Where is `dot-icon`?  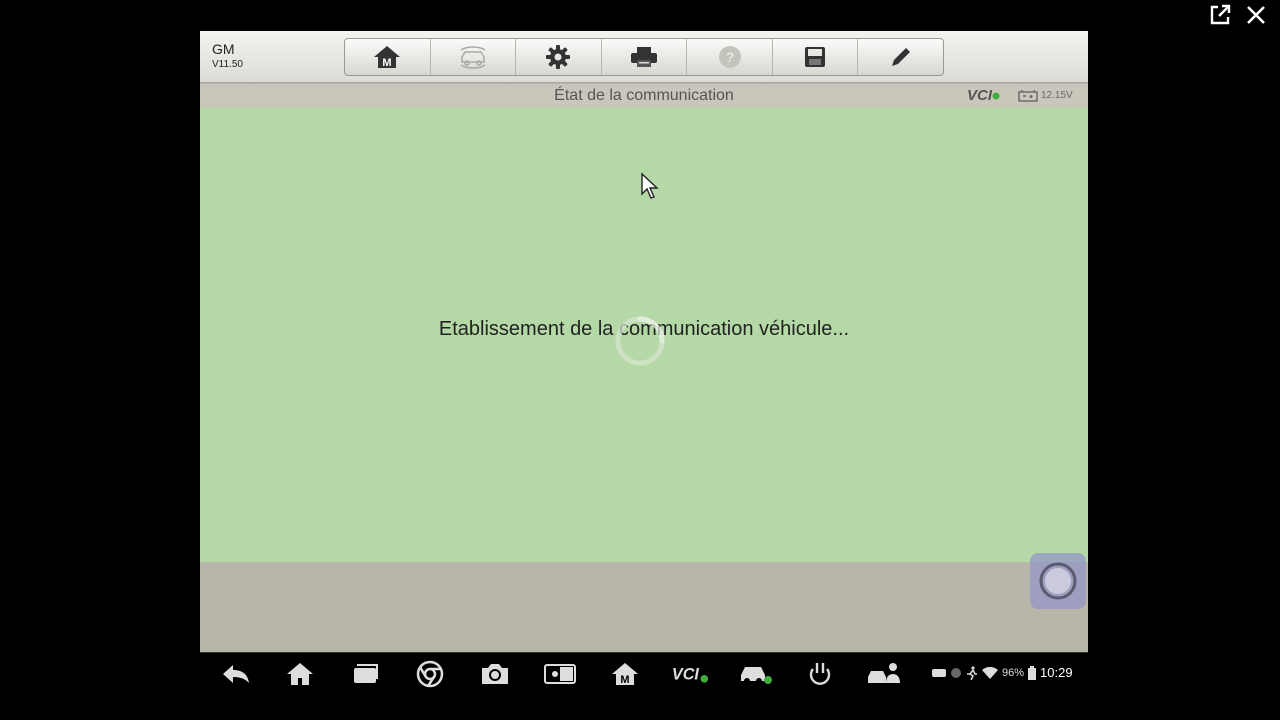 dot-icon is located at coordinates (956, 672).